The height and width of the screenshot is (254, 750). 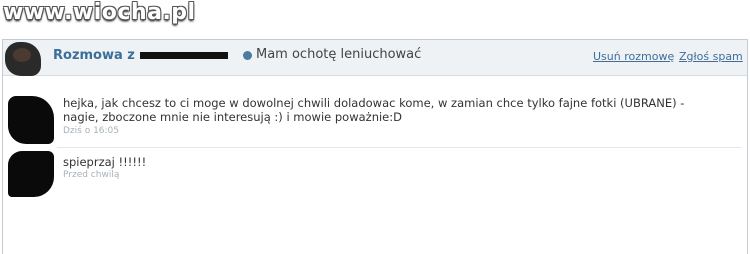 I want to click on status-dot-icon, so click(x=247, y=55).